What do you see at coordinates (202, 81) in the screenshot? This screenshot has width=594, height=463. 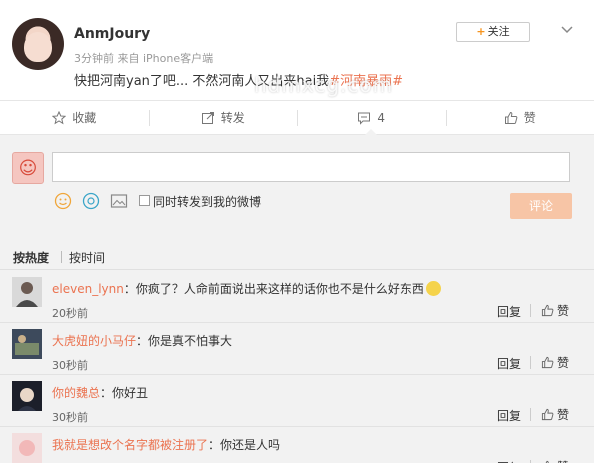 I see `post-text: 快把河南yan了吧... 不然河南人又出来hai我` at bounding box center [202, 81].